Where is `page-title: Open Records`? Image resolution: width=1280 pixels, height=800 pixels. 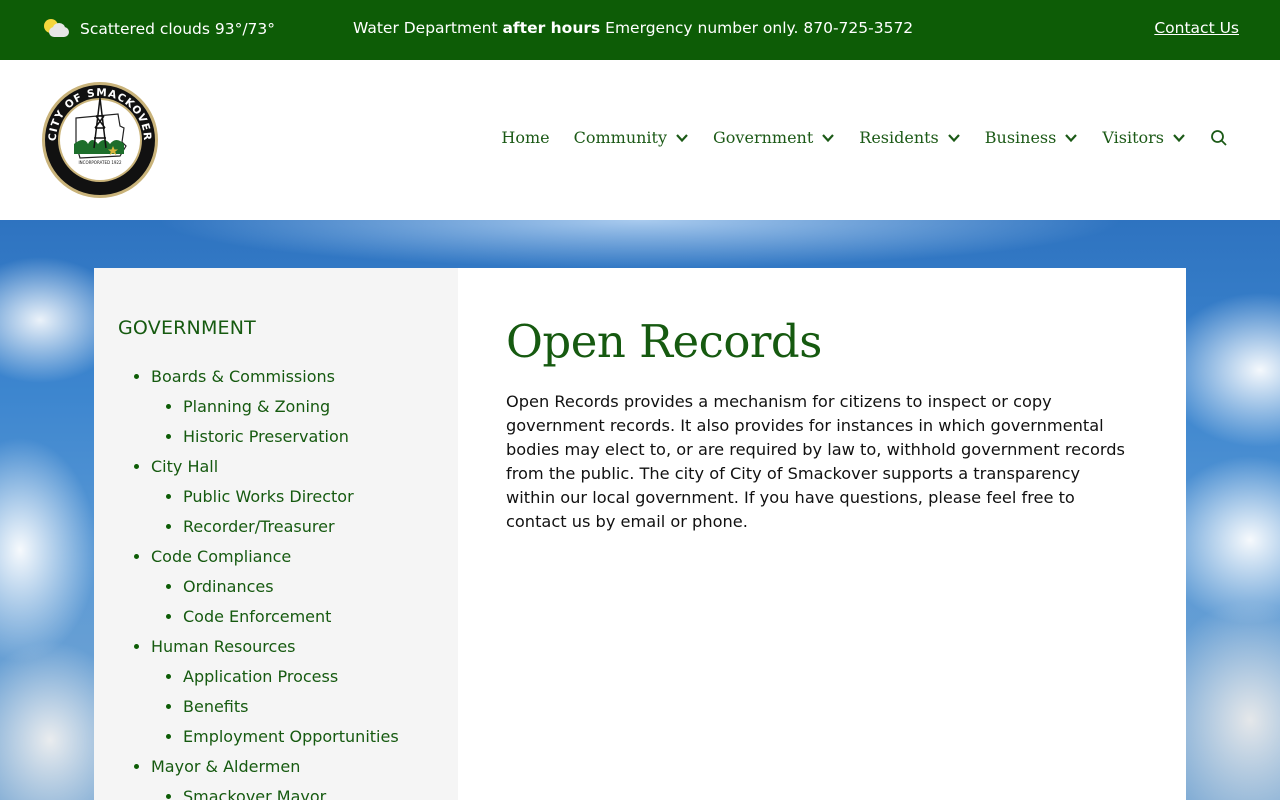
page-title: Open Records is located at coordinates (664, 341).